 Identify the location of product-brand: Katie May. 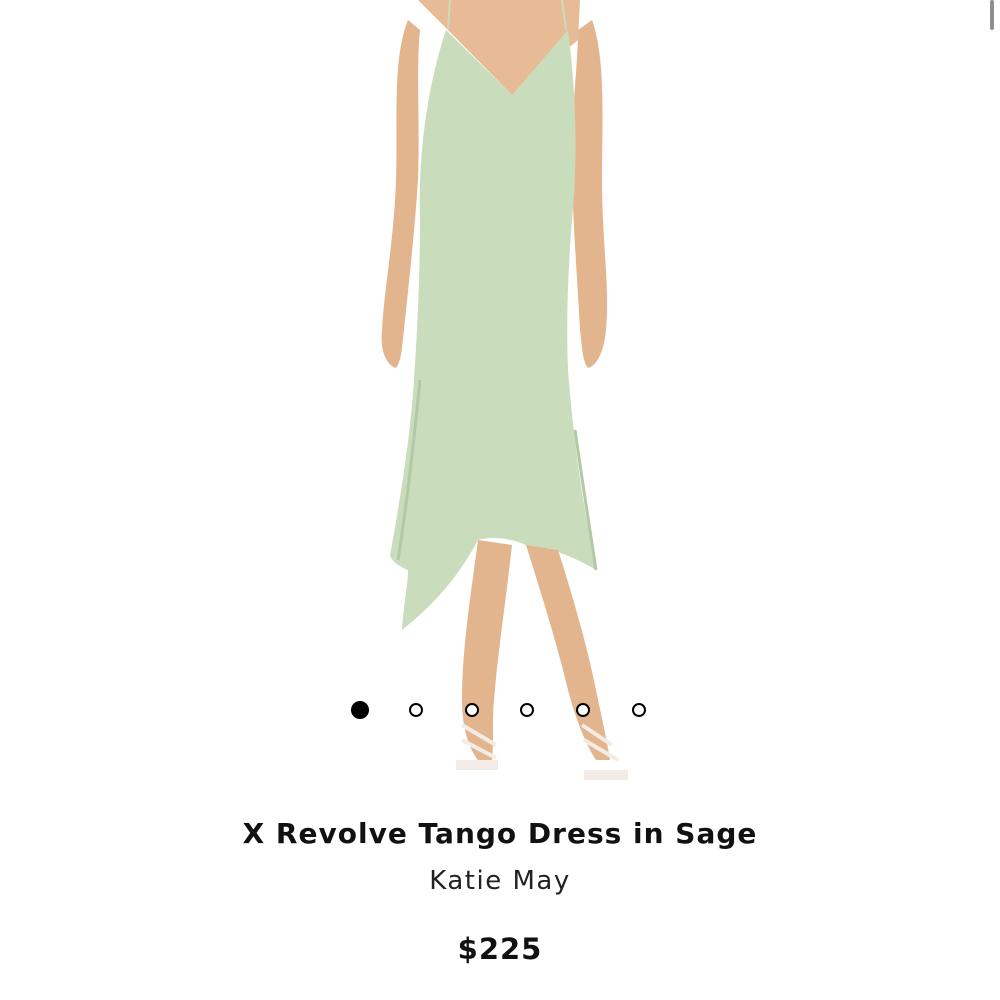
(500, 881).